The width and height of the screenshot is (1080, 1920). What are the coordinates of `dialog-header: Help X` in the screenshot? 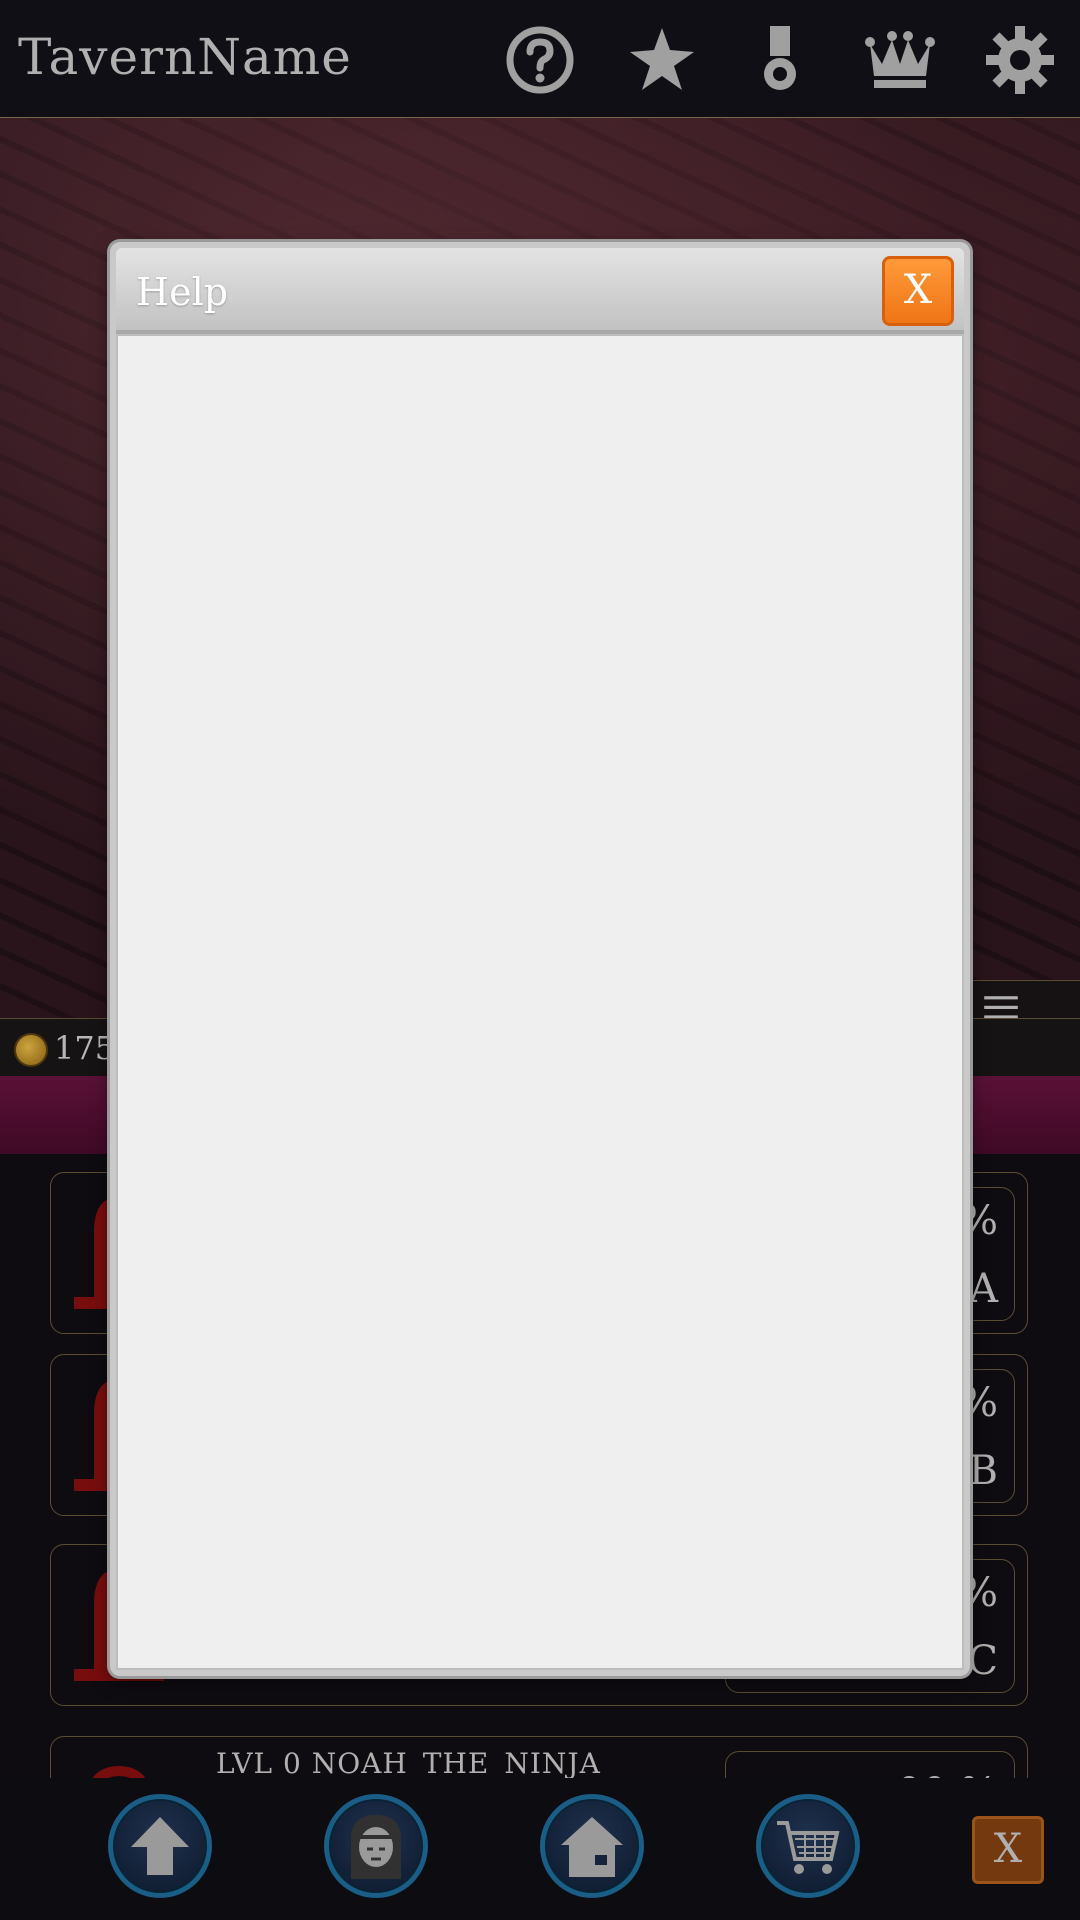 It's located at (540, 291).